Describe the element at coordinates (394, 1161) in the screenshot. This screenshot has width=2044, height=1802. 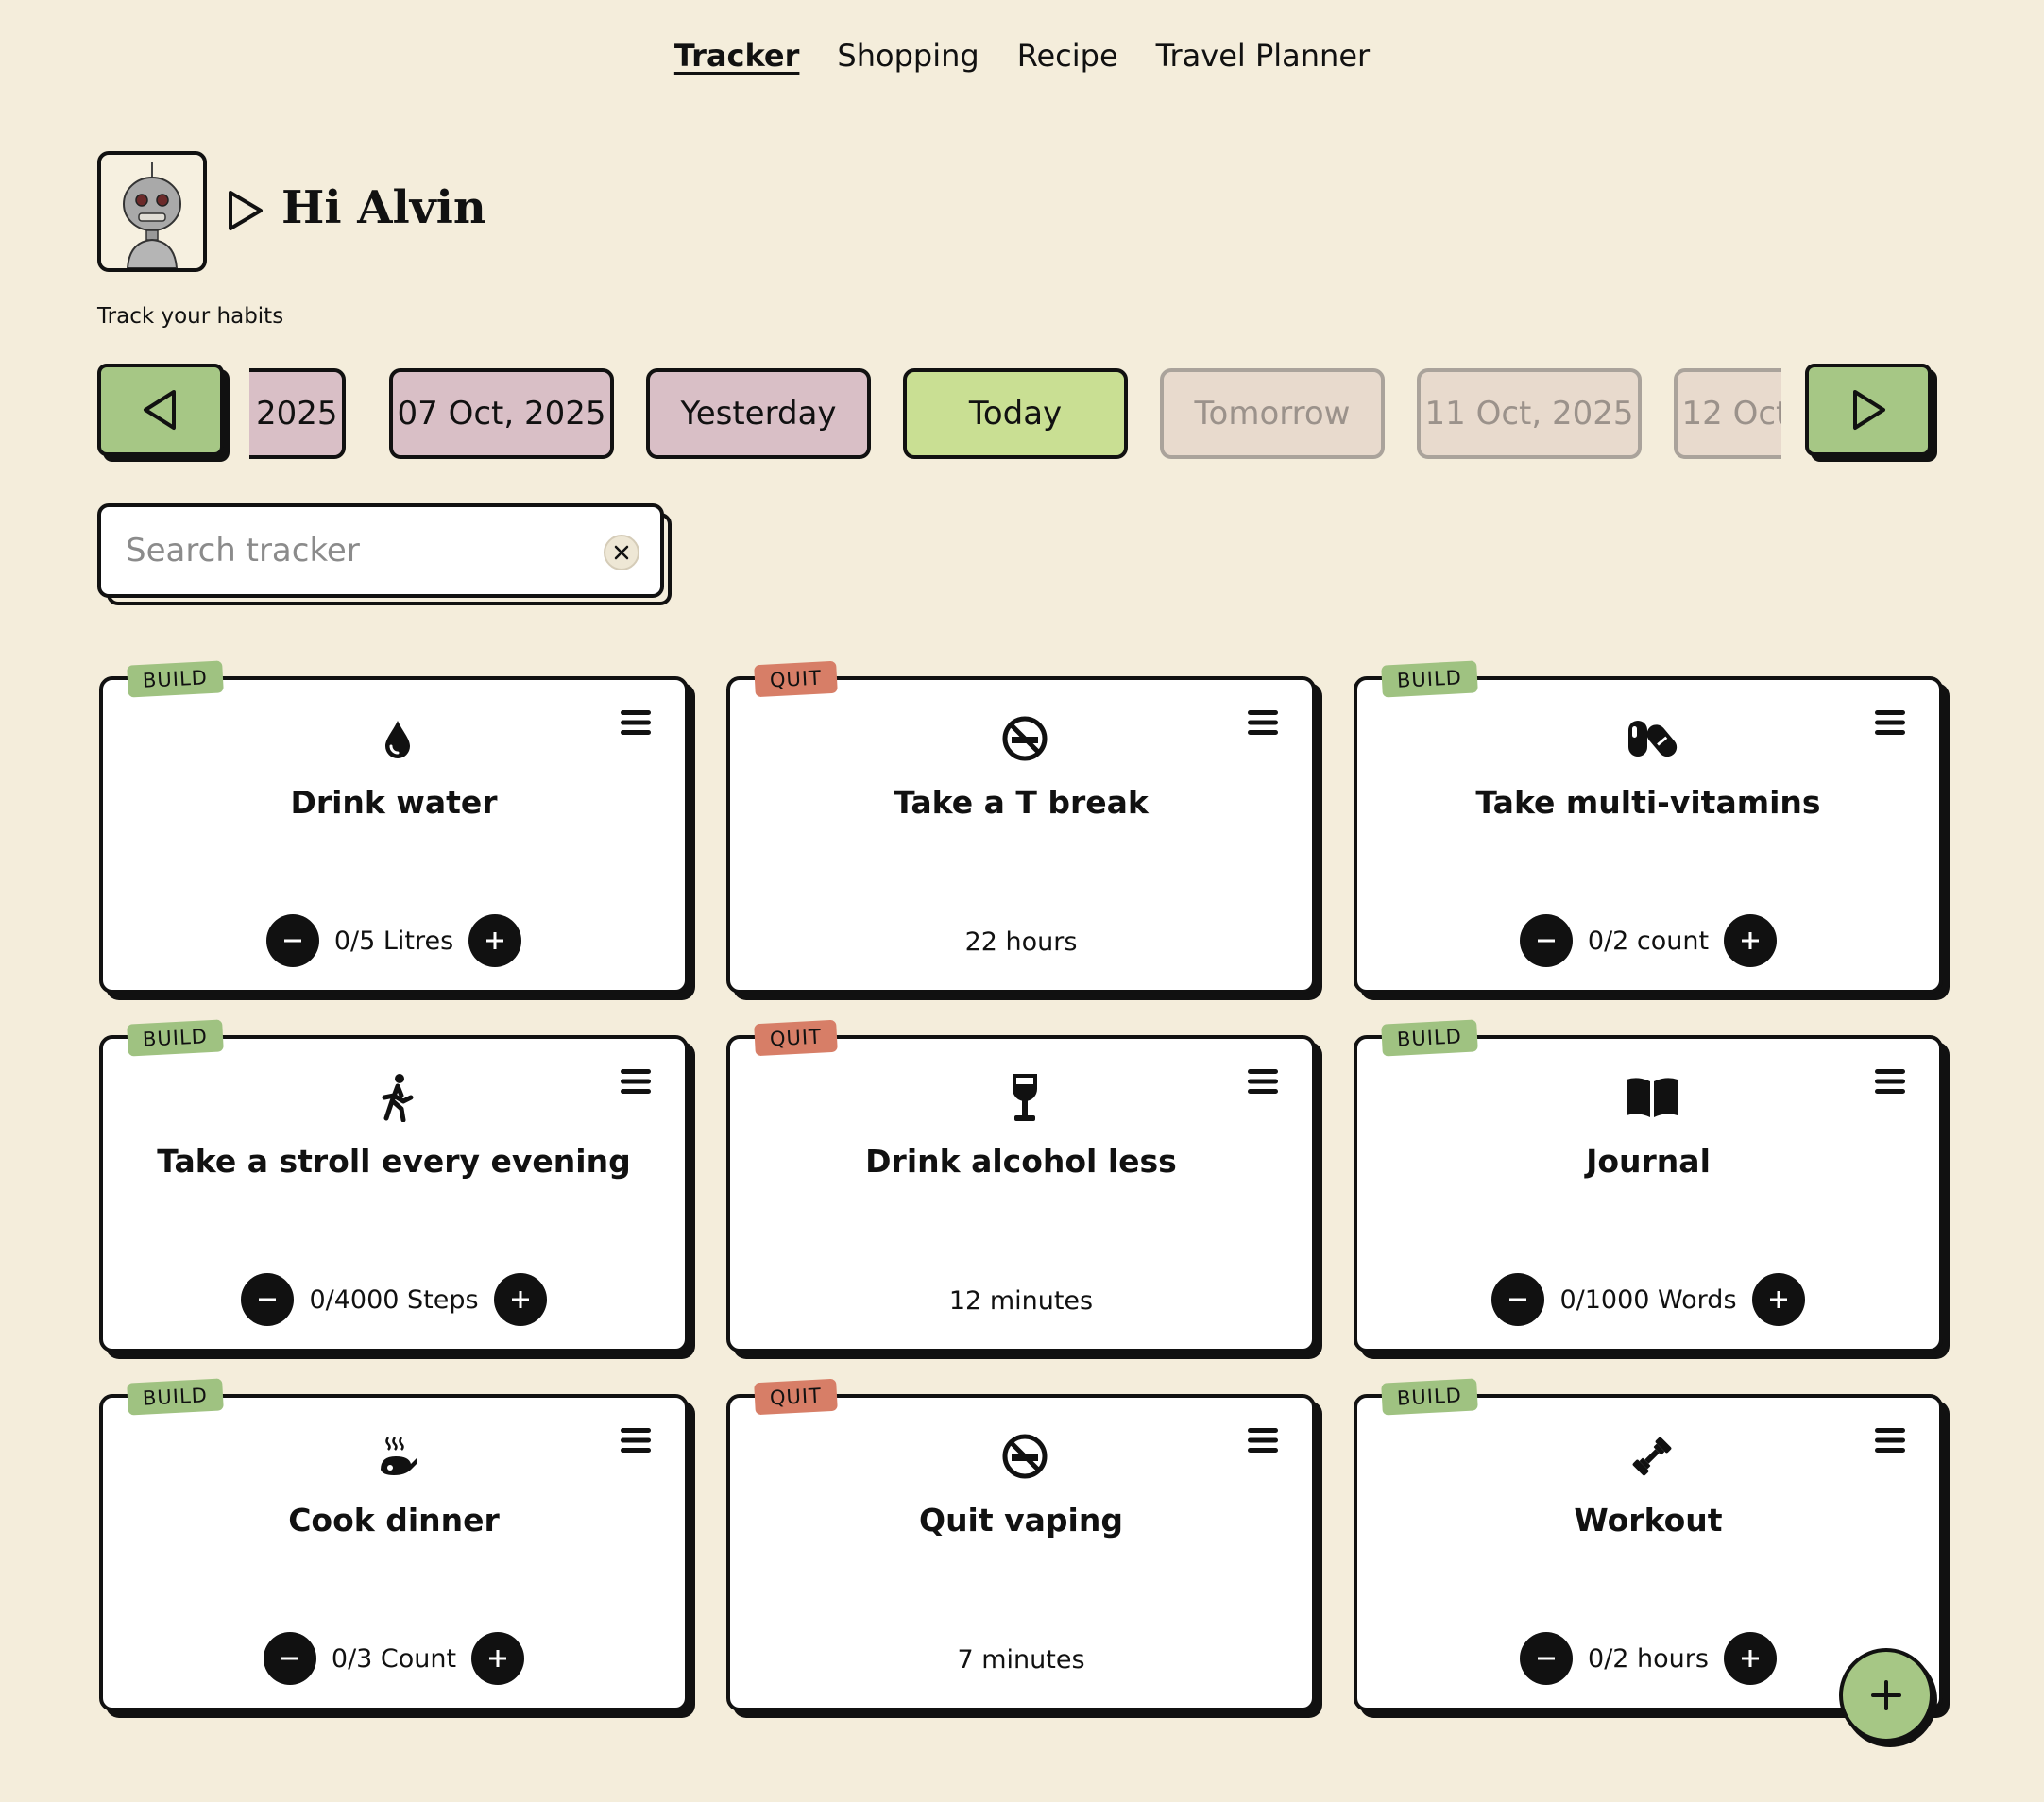
I see `habit-title: Take a stroll every evening` at that location.